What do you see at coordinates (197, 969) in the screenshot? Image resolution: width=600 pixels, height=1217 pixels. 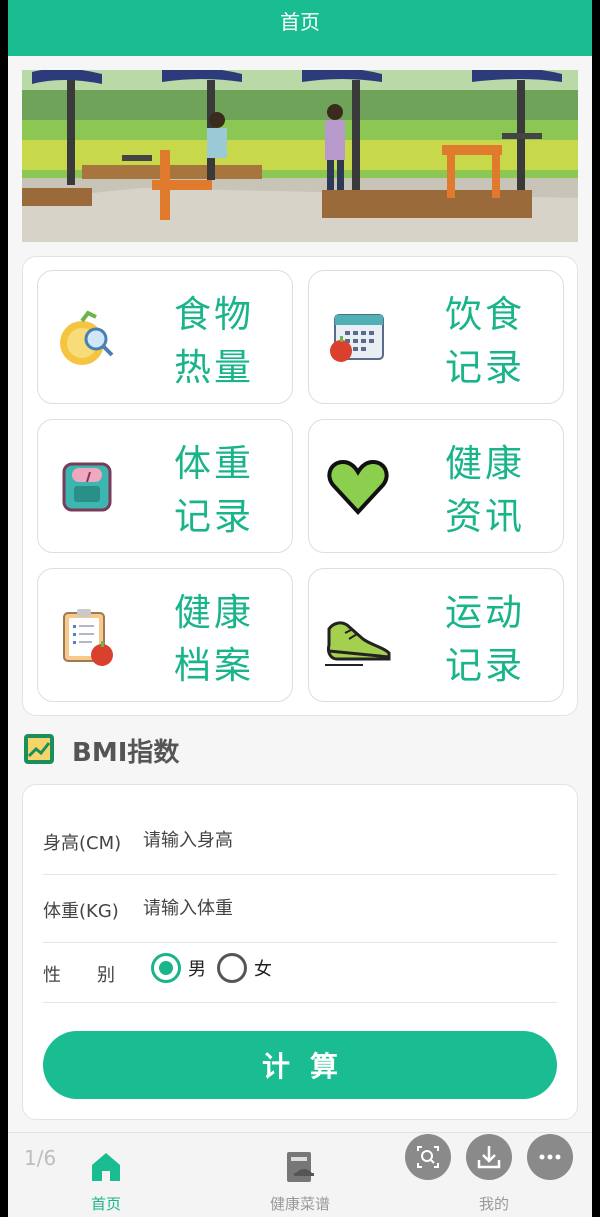 I see `male-label: 男` at bounding box center [197, 969].